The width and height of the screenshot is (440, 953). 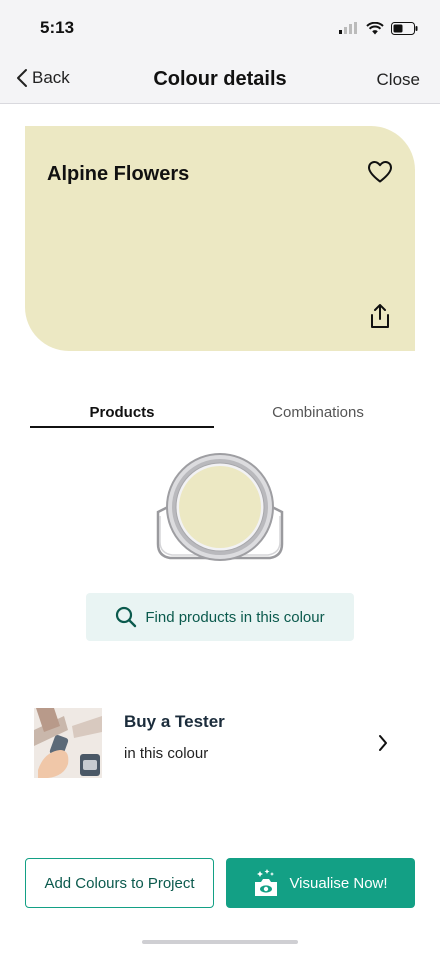 What do you see at coordinates (380, 172) in the screenshot?
I see `heart-icon` at bounding box center [380, 172].